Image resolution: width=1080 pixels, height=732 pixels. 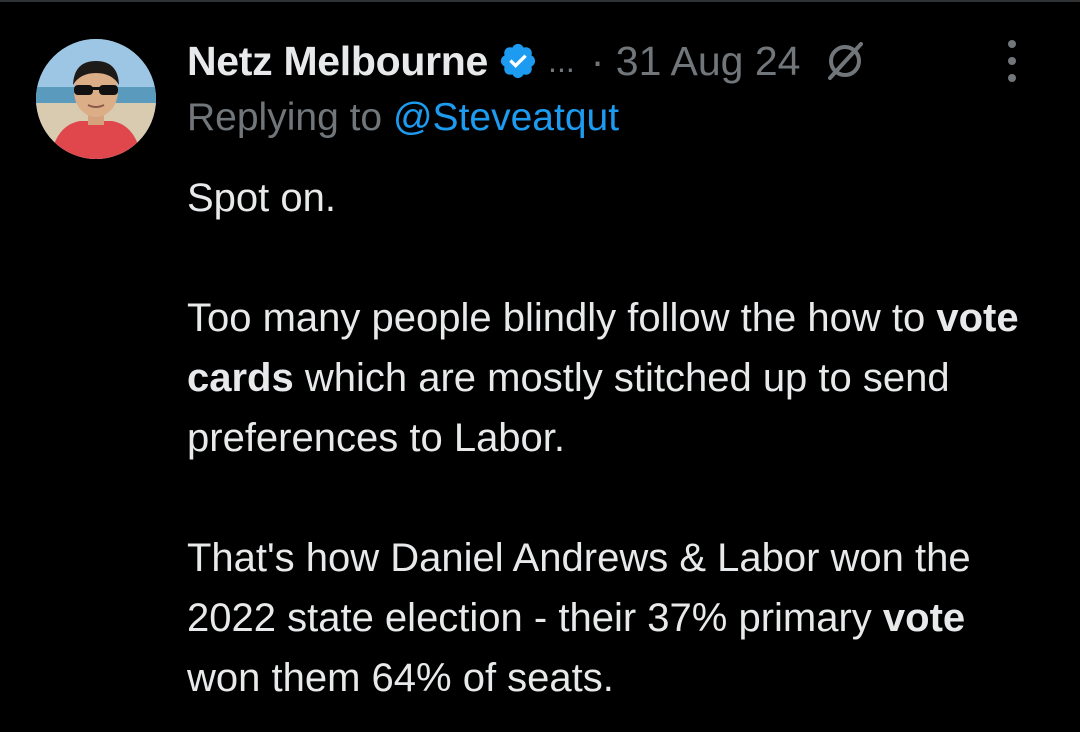 I want to click on tweet-text-run: won them 64% of seats., so click(x=400, y=678).